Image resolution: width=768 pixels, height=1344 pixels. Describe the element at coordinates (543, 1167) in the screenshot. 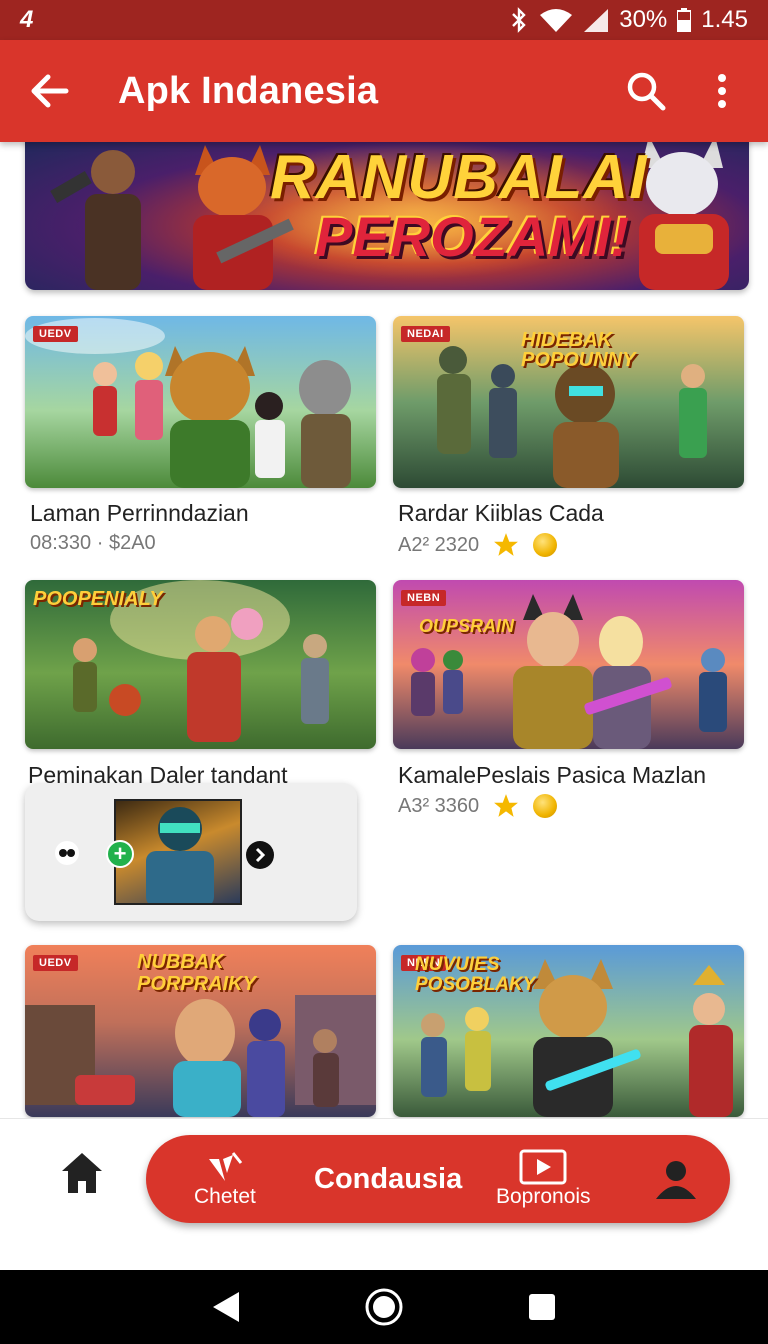

I see `video-icon` at that location.